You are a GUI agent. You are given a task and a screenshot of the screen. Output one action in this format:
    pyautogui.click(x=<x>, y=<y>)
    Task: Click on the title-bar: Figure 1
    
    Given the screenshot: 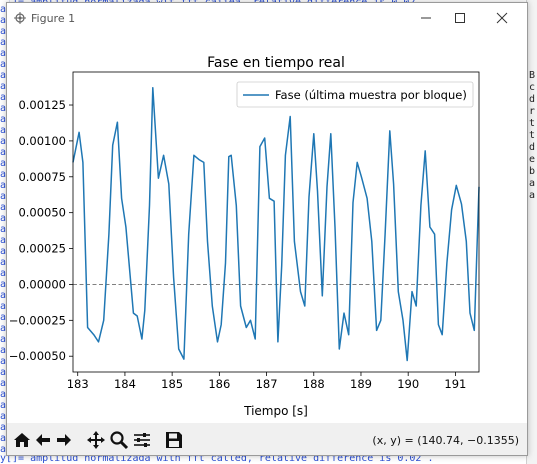 What is the action you would take?
    pyautogui.click(x=267, y=18)
    